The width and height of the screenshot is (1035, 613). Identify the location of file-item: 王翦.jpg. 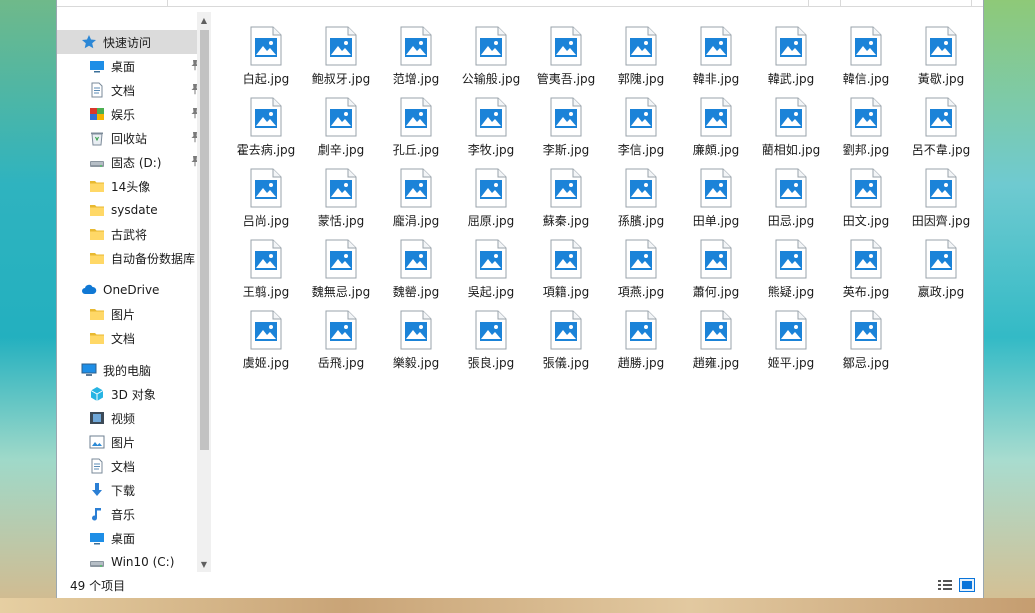
(266, 271).